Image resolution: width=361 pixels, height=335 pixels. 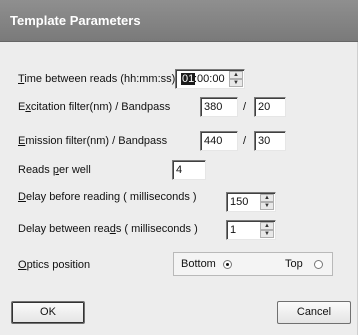 I want to click on emission-bandpass-value, so click(x=270, y=141).